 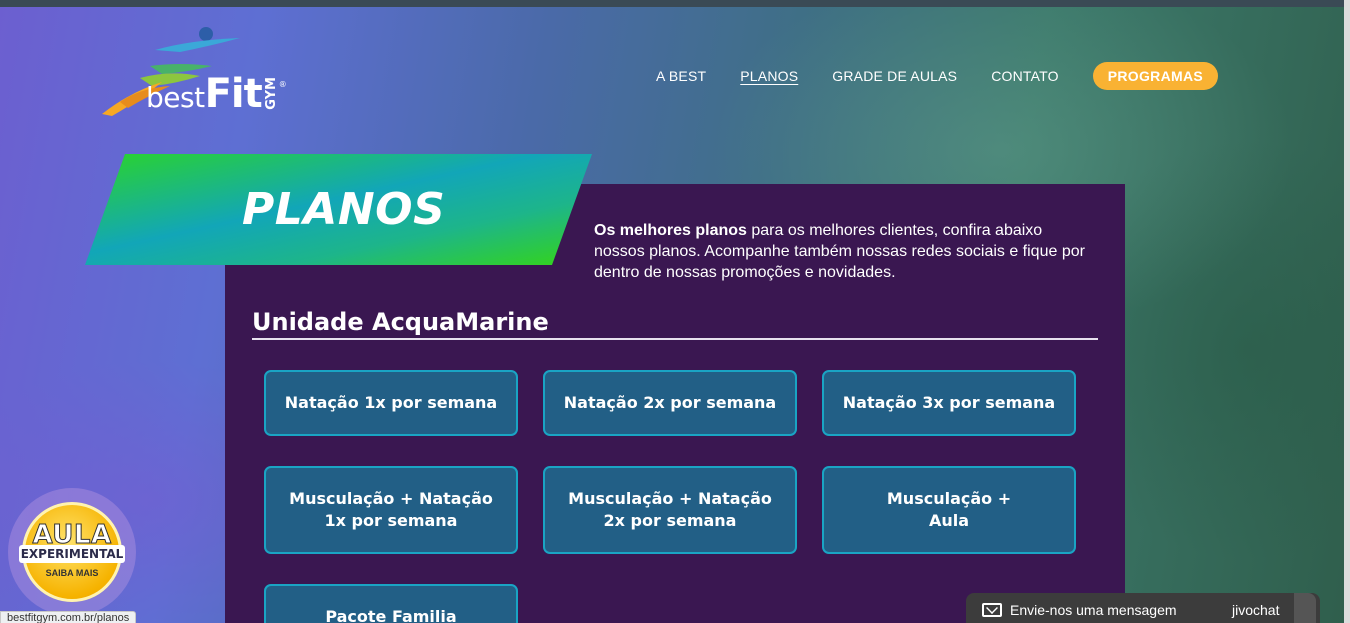 What do you see at coordinates (675, 339) in the screenshot?
I see `section-divider` at bounding box center [675, 339].